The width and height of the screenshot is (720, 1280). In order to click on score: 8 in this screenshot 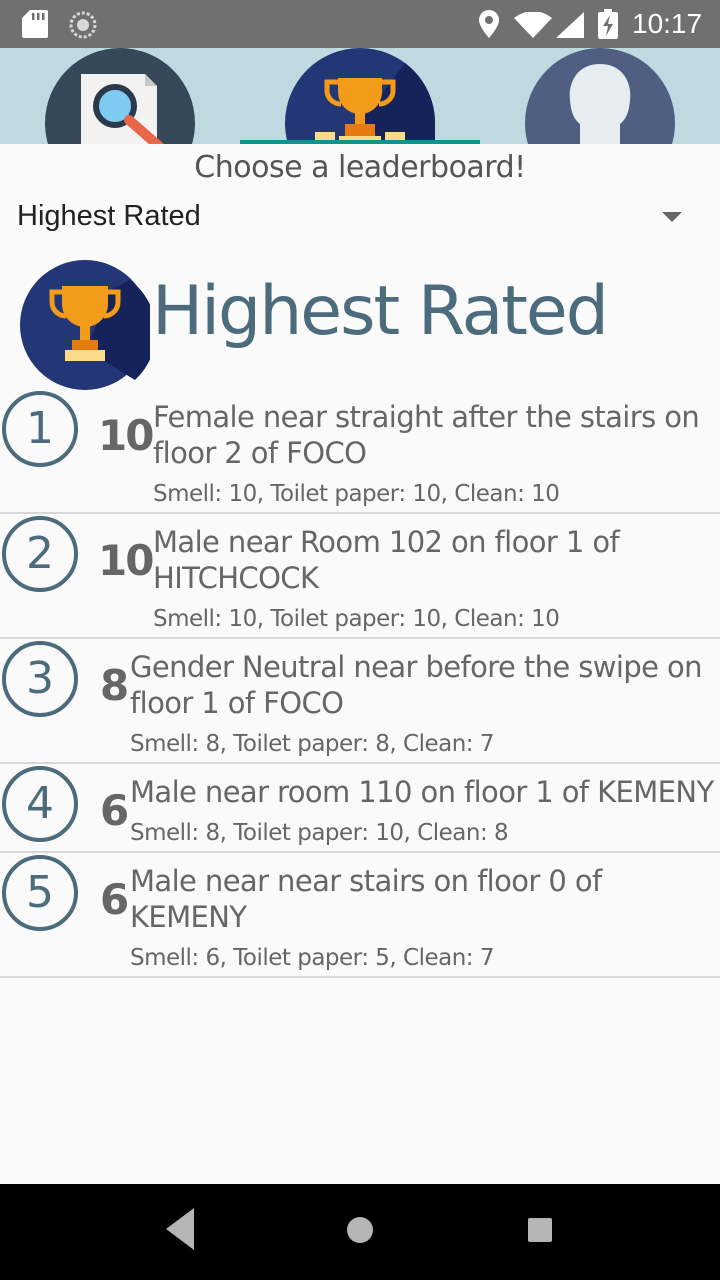, I will do `click(114, 685)`.